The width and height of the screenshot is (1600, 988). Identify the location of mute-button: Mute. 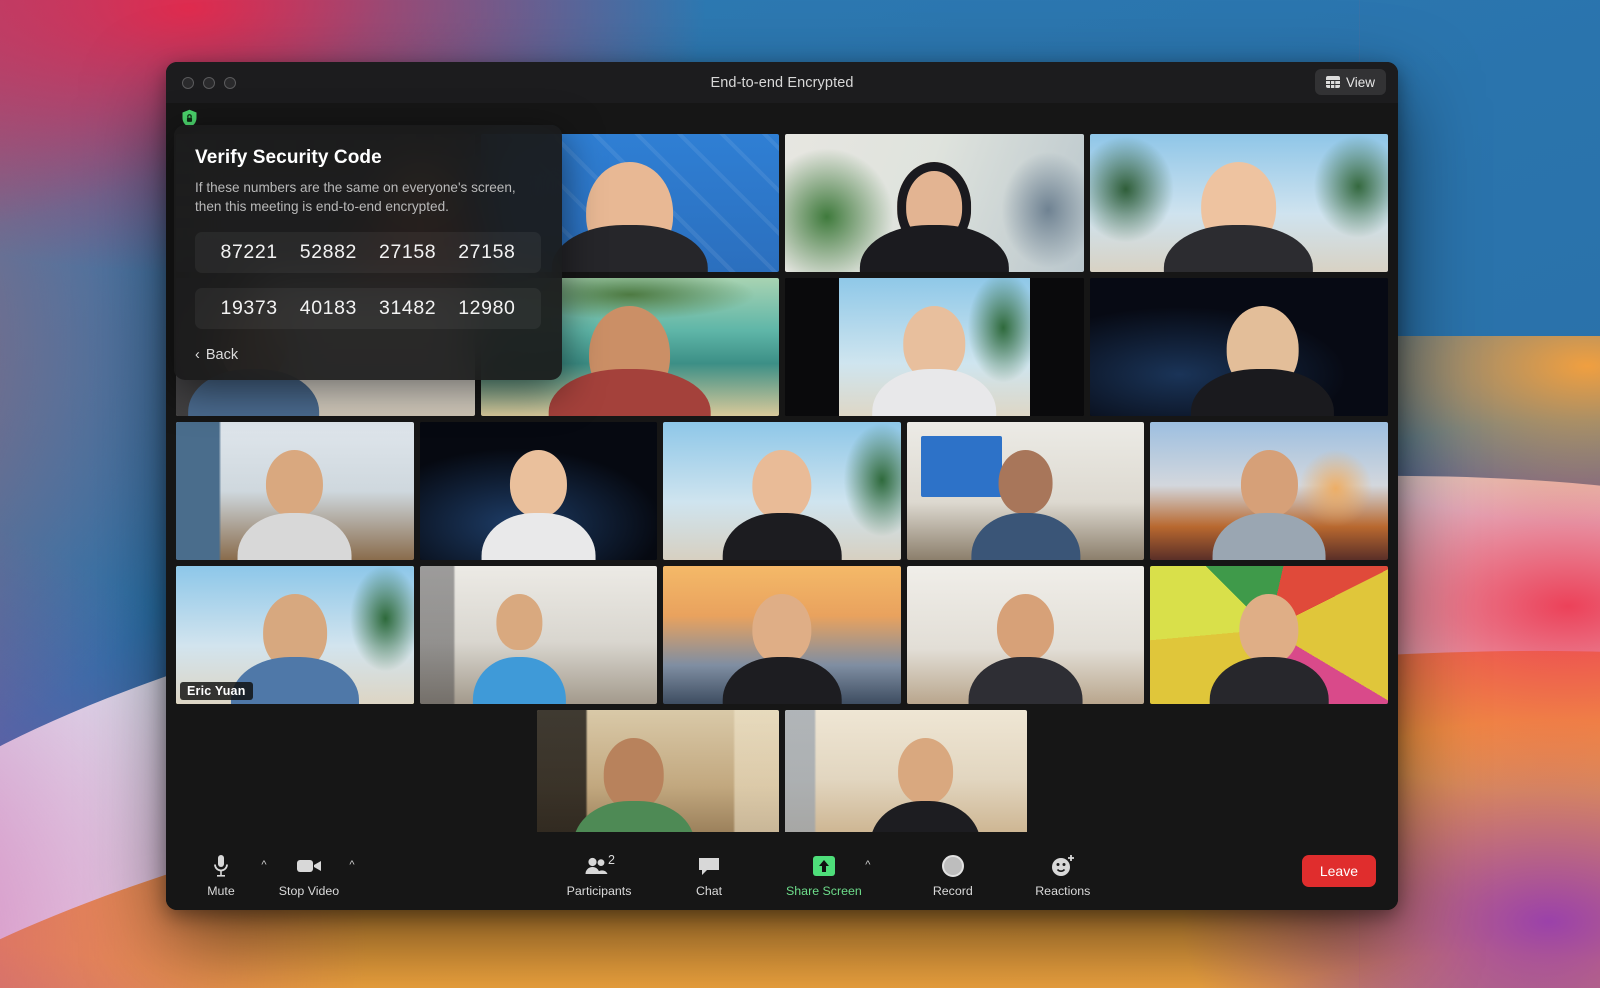
(221, 871).